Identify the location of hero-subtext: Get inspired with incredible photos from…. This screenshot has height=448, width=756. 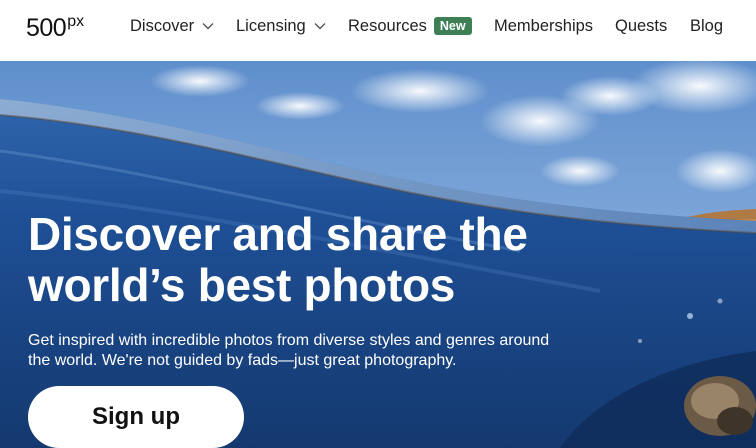
(308, 351).